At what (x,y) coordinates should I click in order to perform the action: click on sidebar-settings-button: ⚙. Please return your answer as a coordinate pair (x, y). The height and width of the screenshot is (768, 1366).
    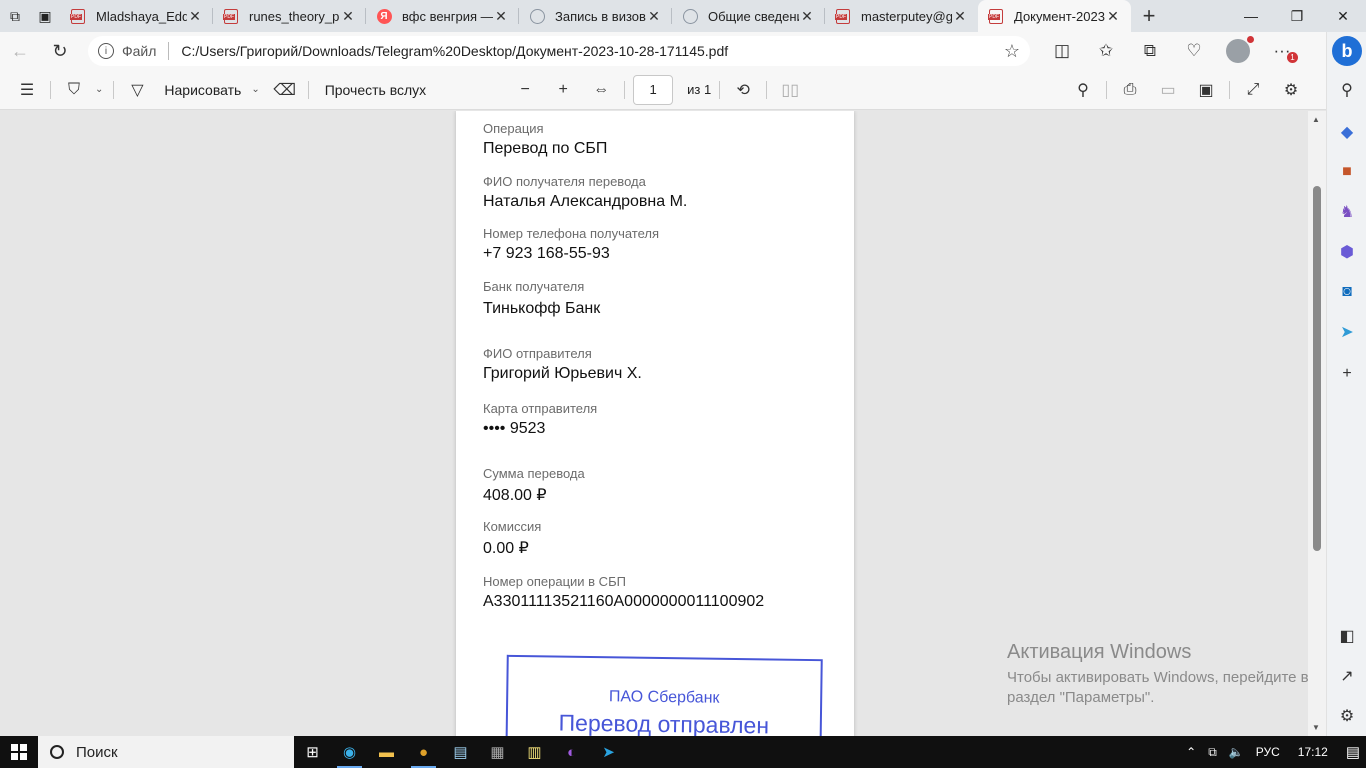
    Looking at the image, I should click on (1347, 716).